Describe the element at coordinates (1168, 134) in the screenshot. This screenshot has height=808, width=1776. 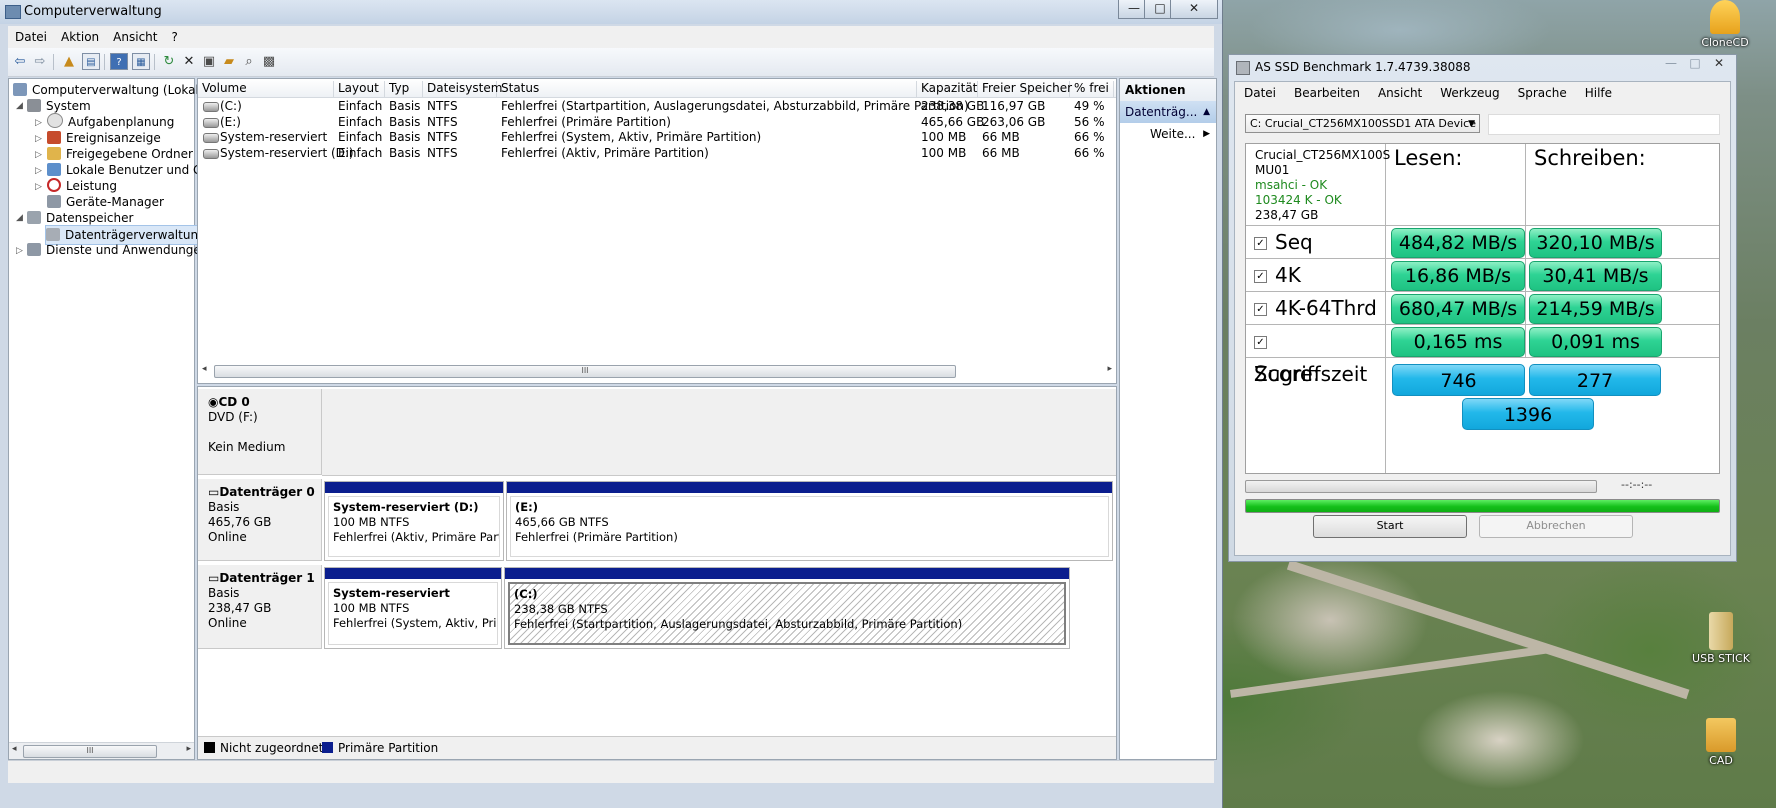
I see `actions-more: Weite... ▶` at that location.